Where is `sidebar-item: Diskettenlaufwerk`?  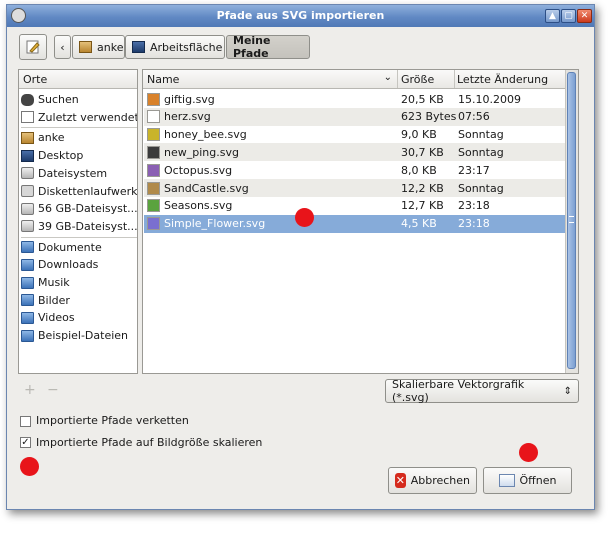 sidebar-item: Diskettenlaufwerk is located at coordinates (79, 191).